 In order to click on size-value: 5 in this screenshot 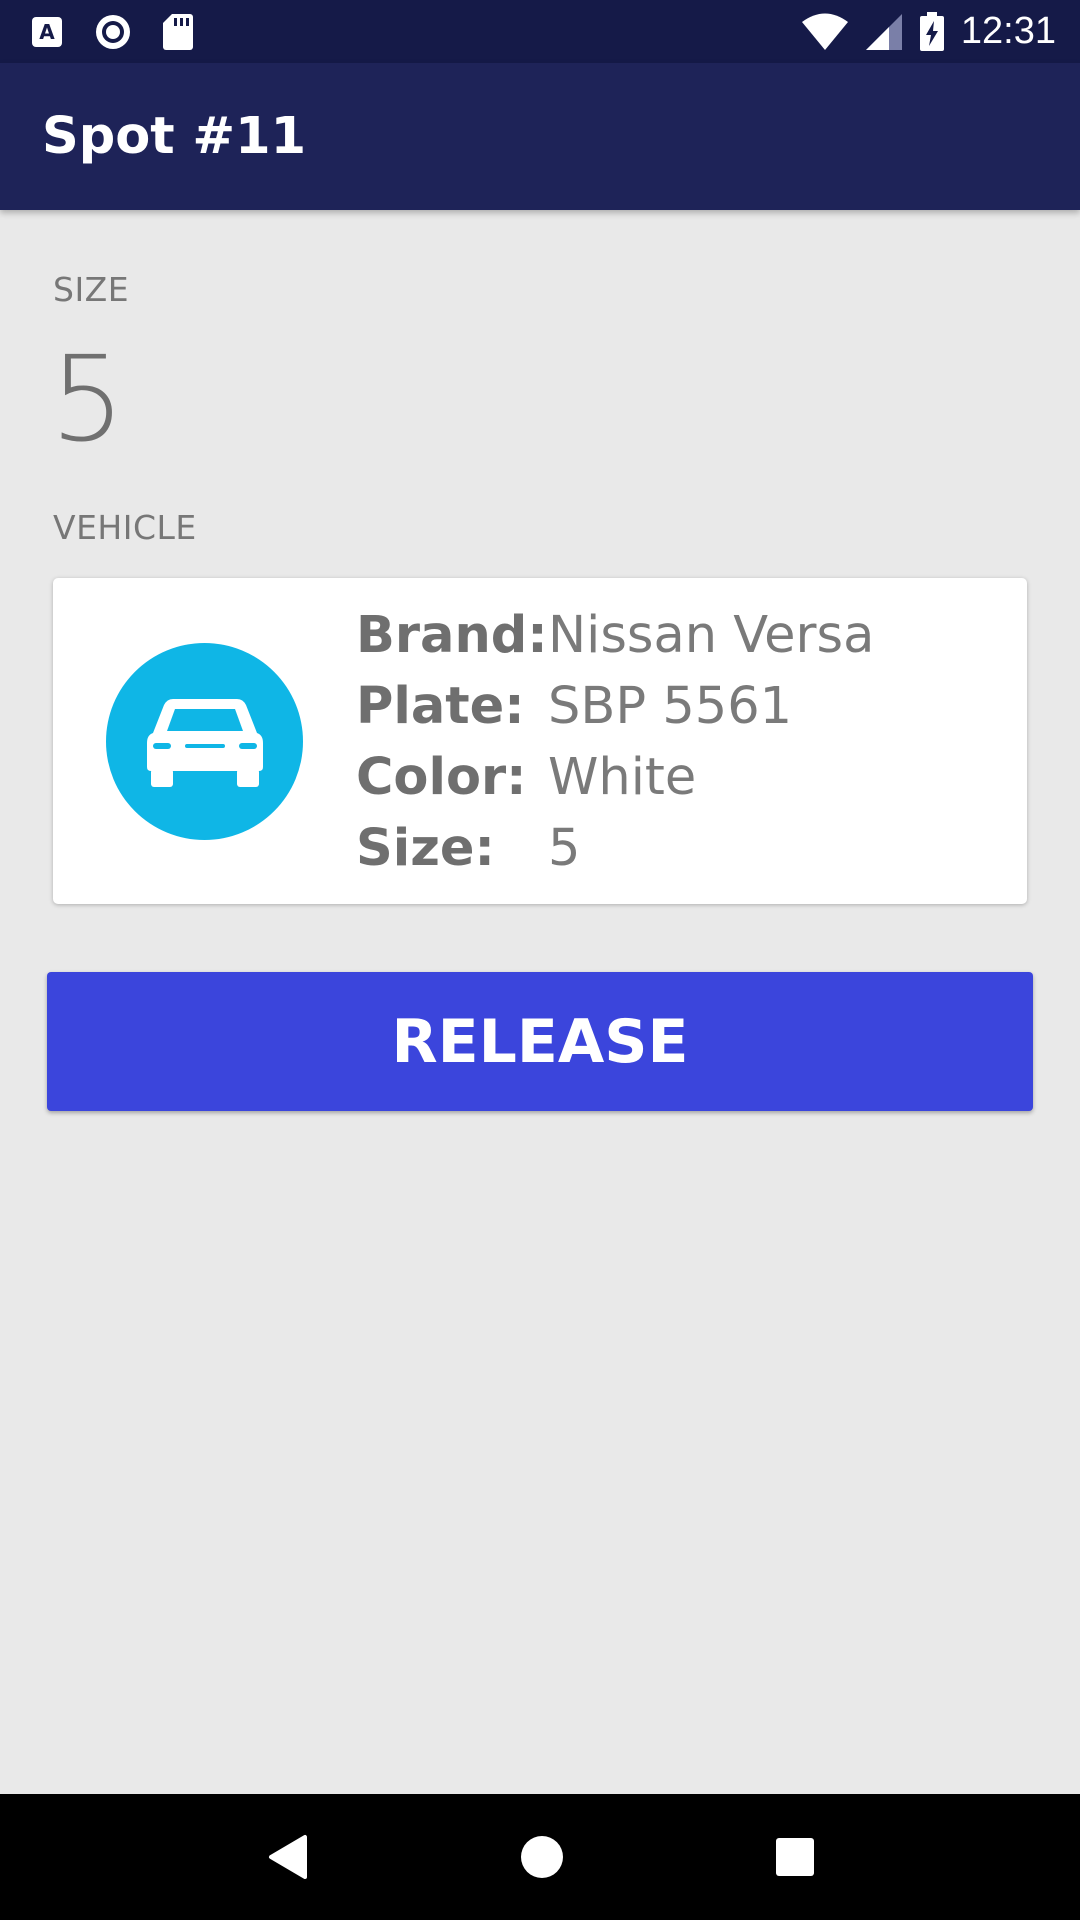, I will do `click(88, 399)`.